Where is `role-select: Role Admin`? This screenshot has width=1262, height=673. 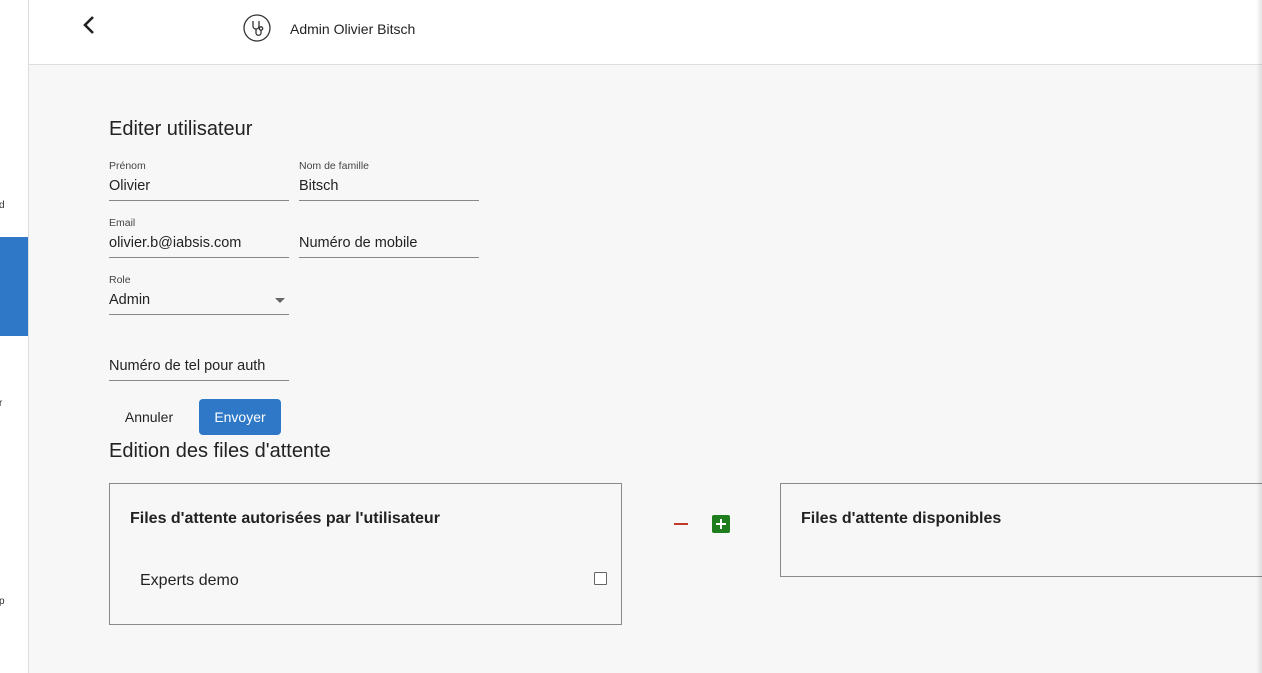 role-select: Role Admin is located at coordinates (199, 295).